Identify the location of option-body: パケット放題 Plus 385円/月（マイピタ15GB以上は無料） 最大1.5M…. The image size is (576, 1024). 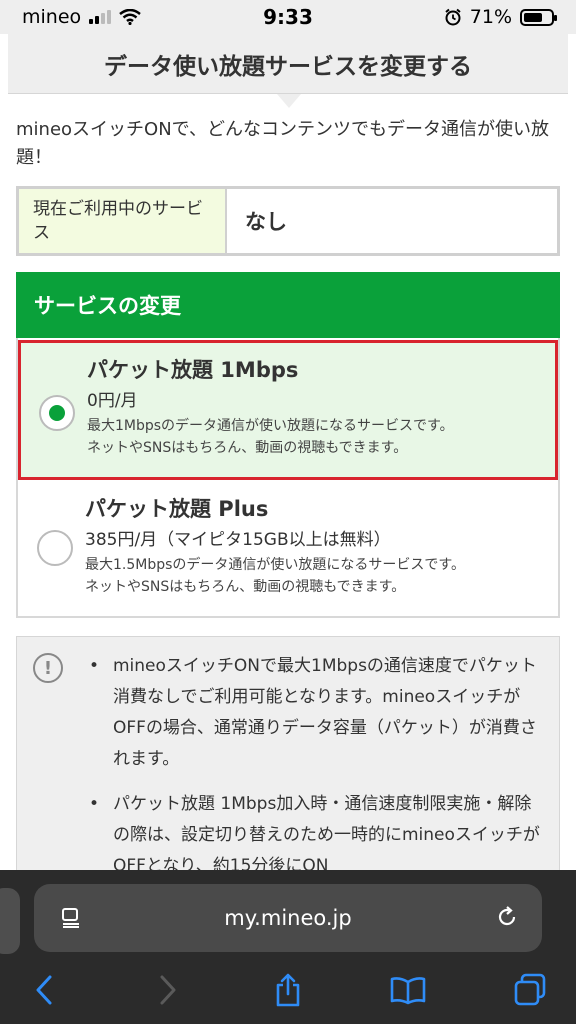
(275, 546).